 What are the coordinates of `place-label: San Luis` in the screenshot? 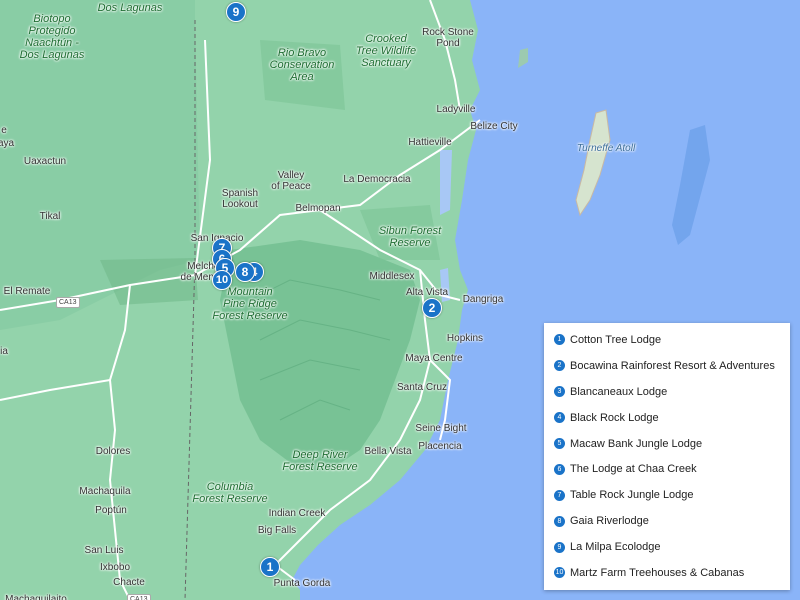 It's located at (104, 550).